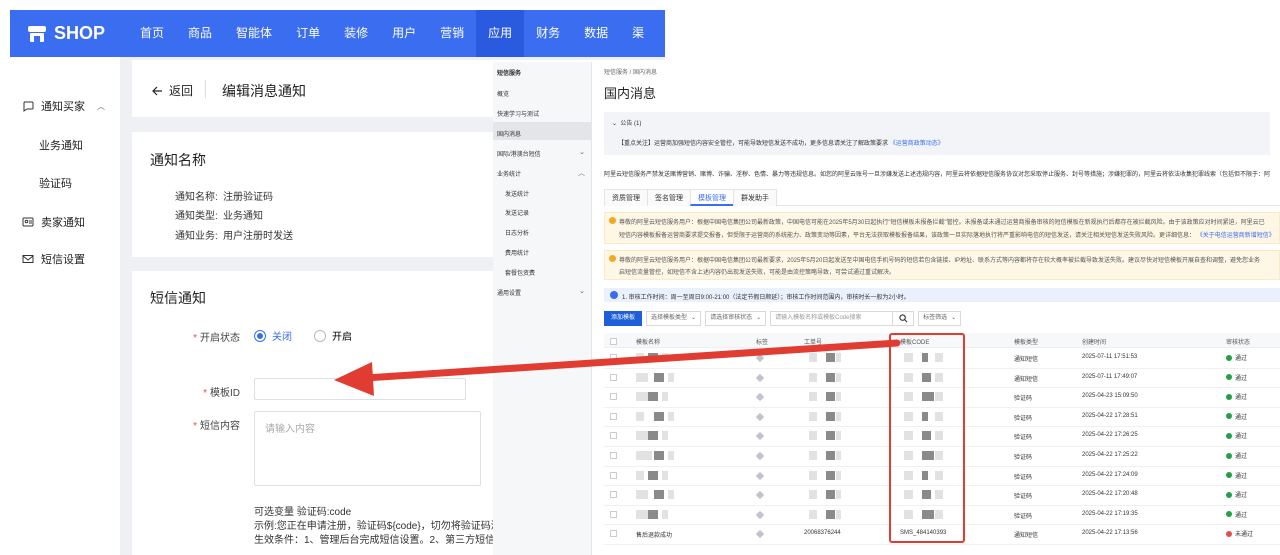  I want to click on tab-template: 模板管理, so click(712, 197).